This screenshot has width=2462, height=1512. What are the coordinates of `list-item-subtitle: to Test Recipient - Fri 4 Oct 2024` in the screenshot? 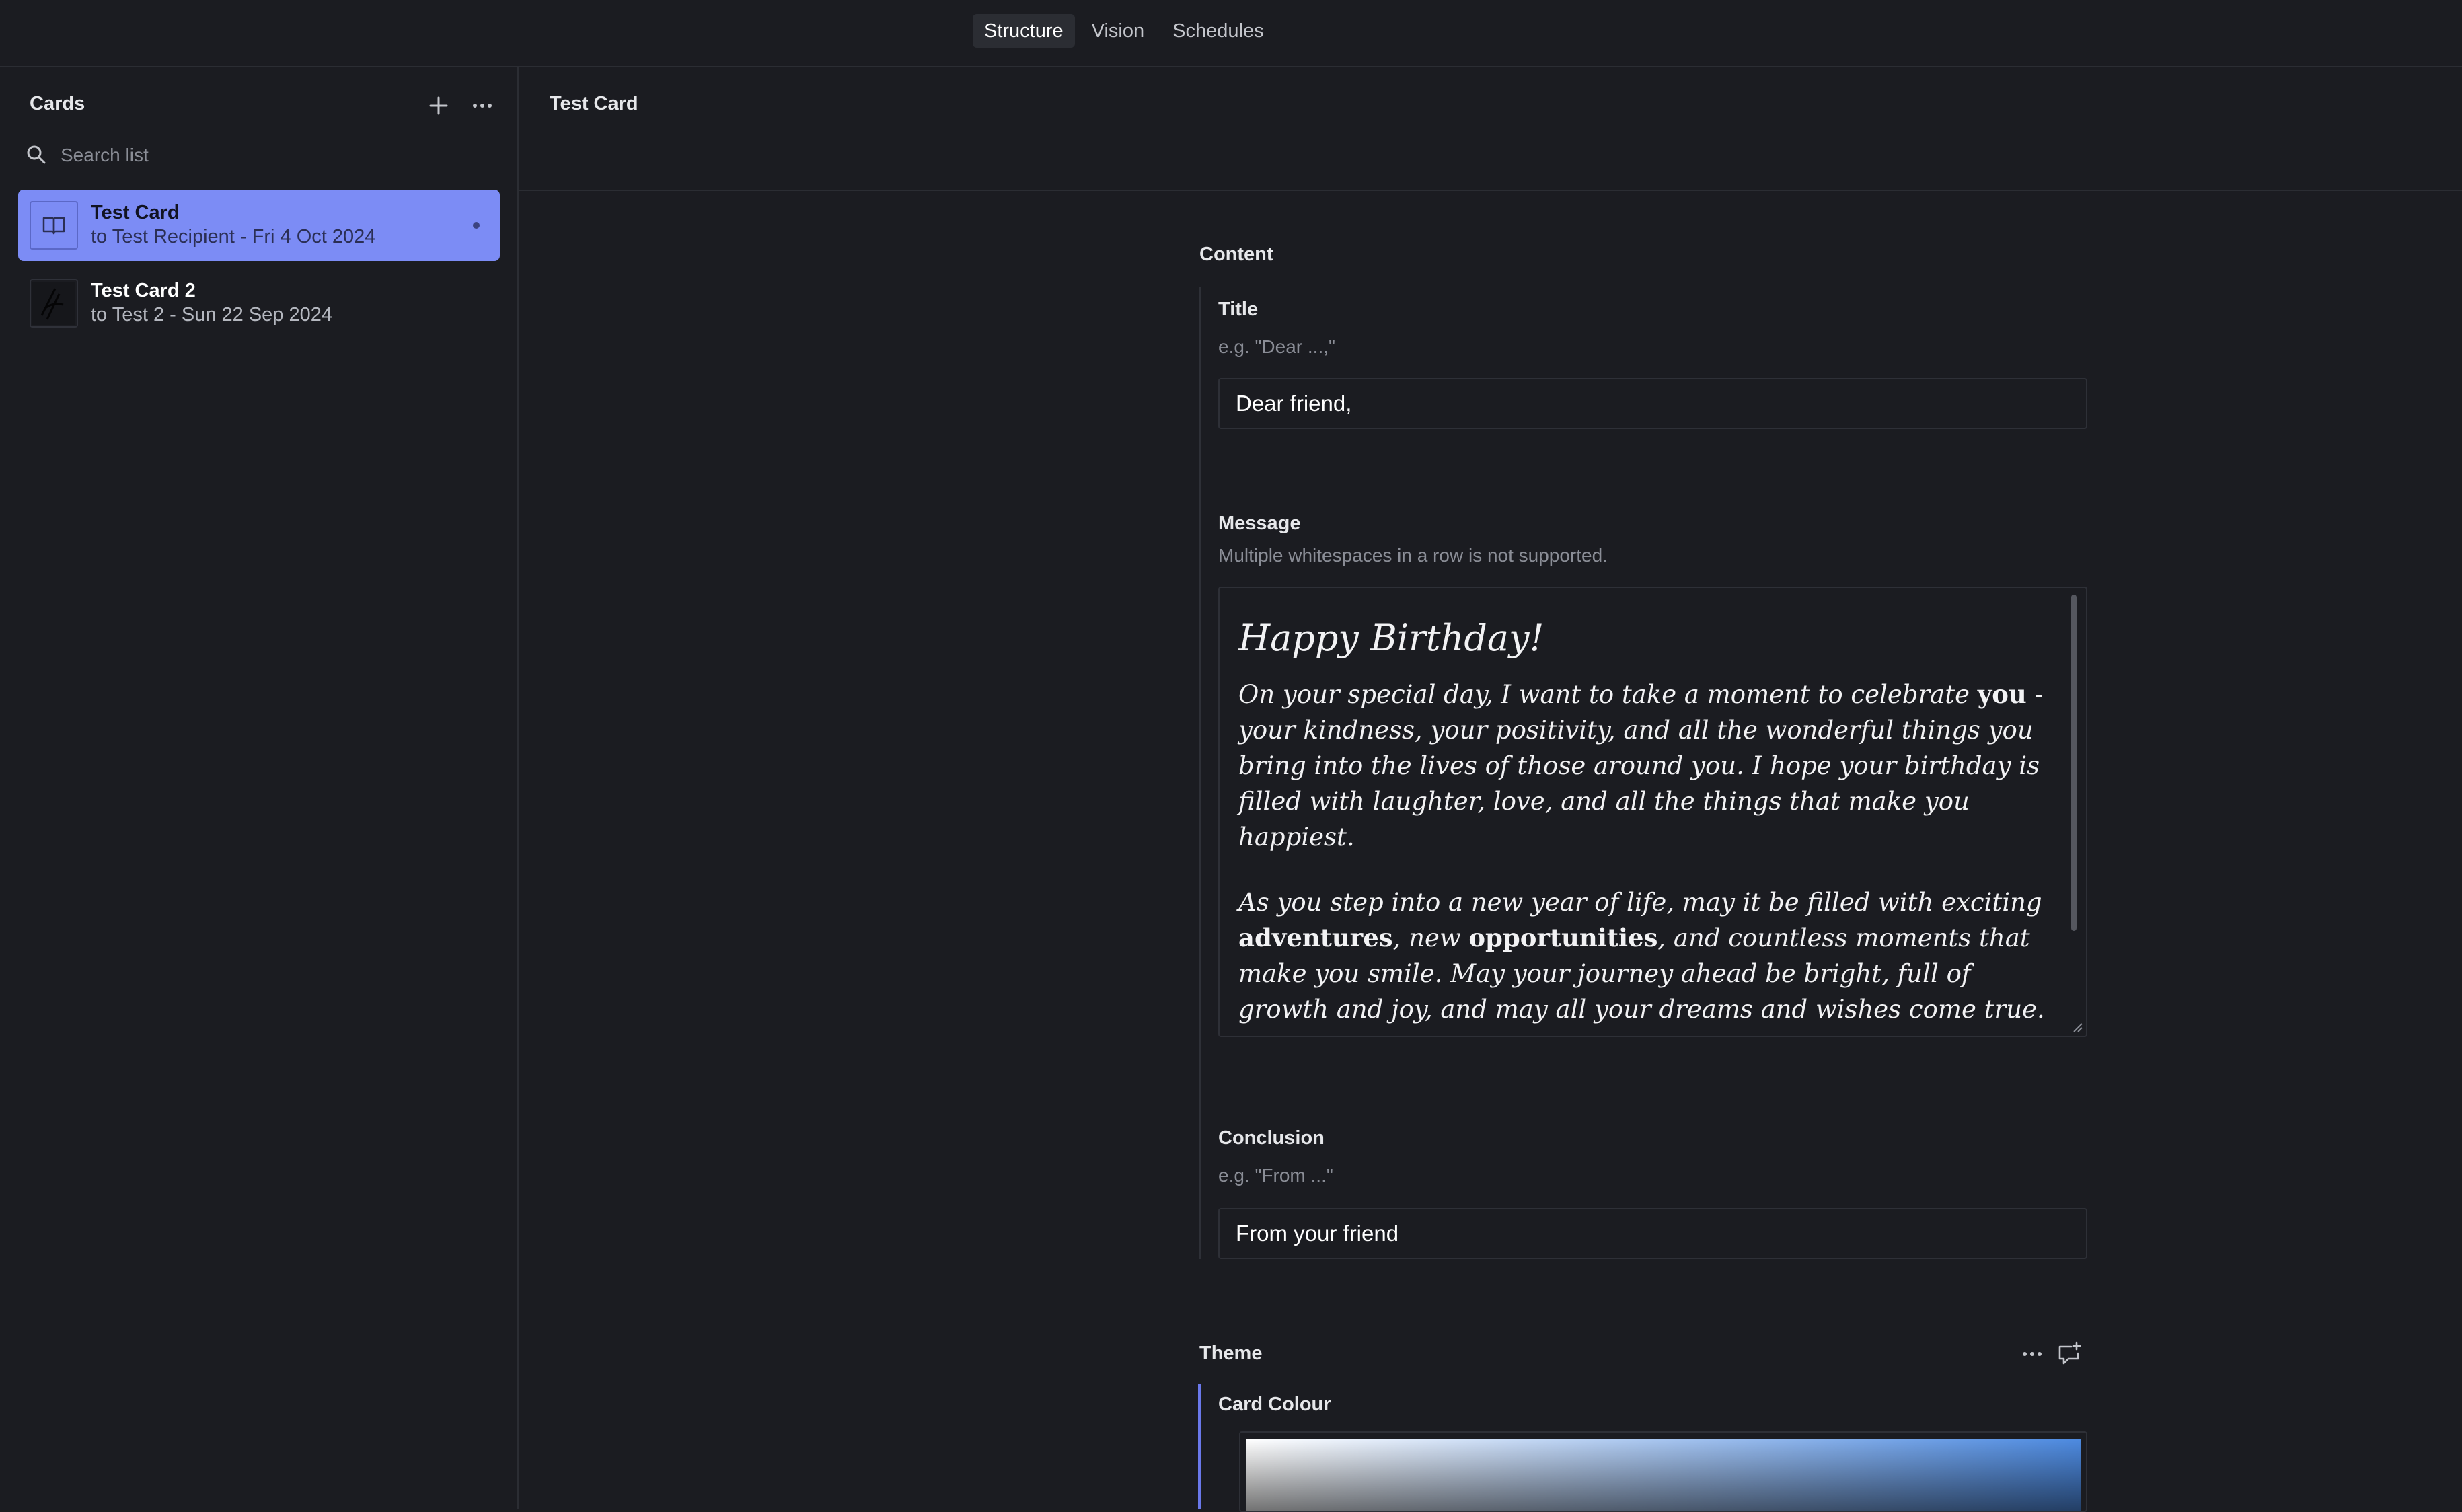 It's located at (233, 237).